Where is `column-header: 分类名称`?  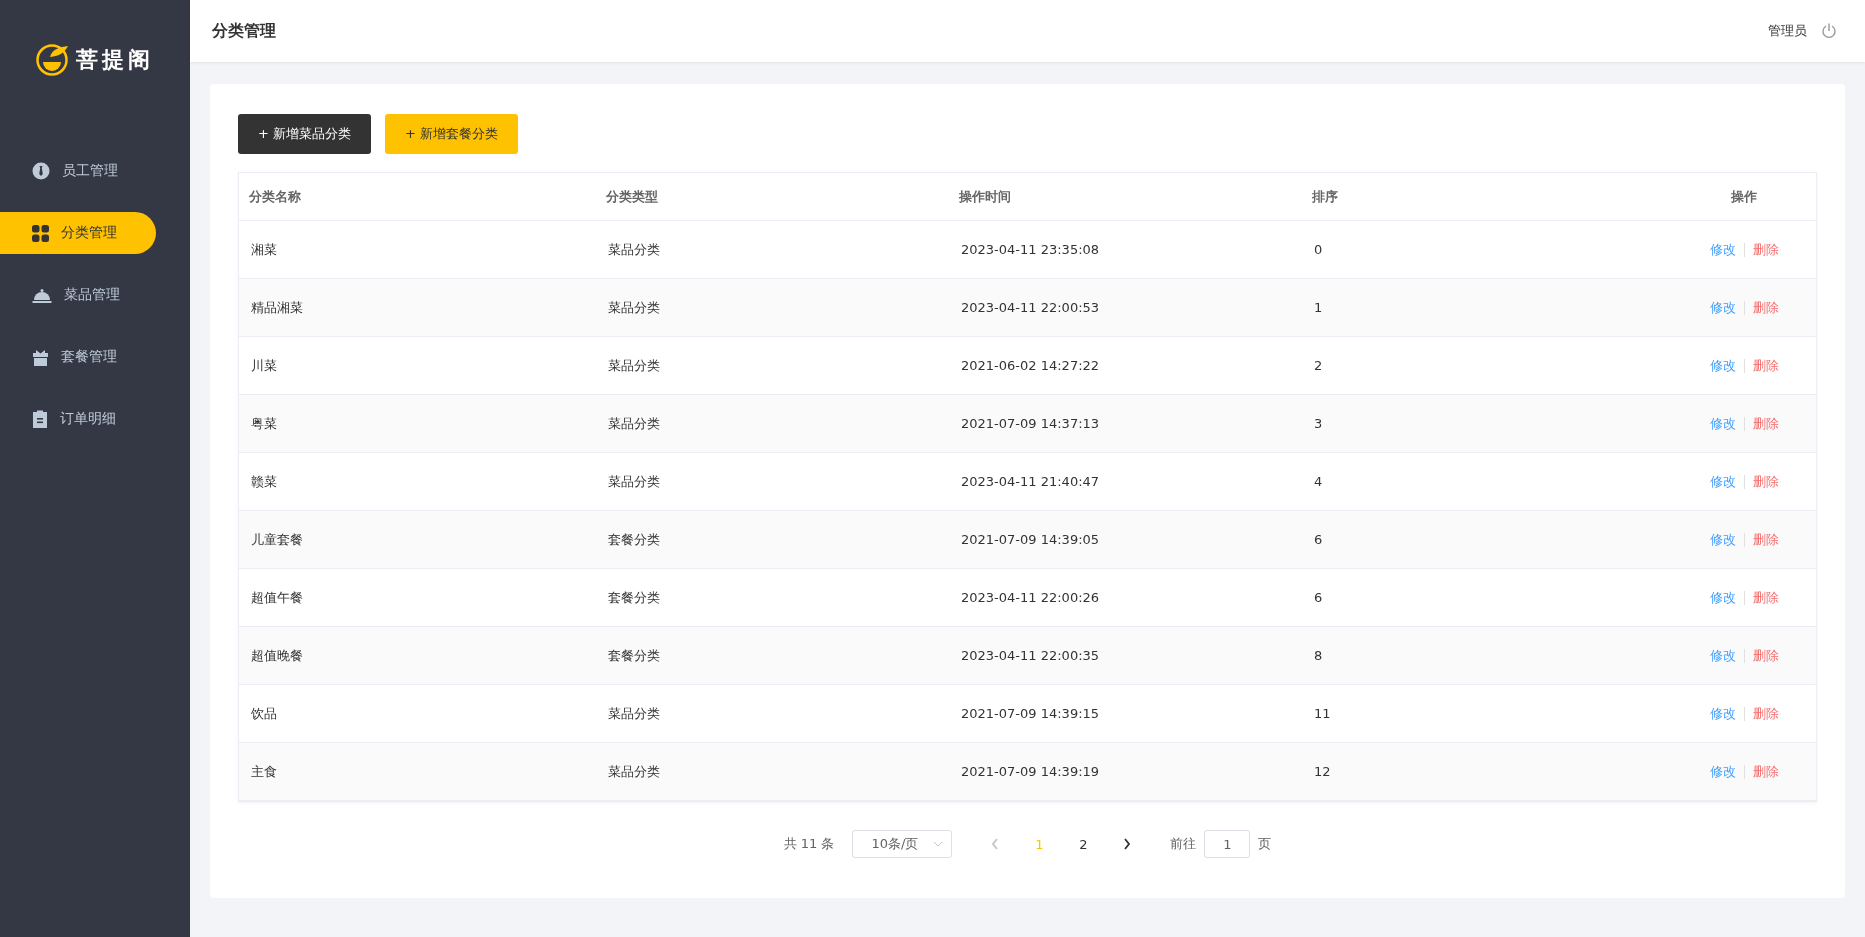 column-header: 分类名称 is located at coordinates (275, 196).